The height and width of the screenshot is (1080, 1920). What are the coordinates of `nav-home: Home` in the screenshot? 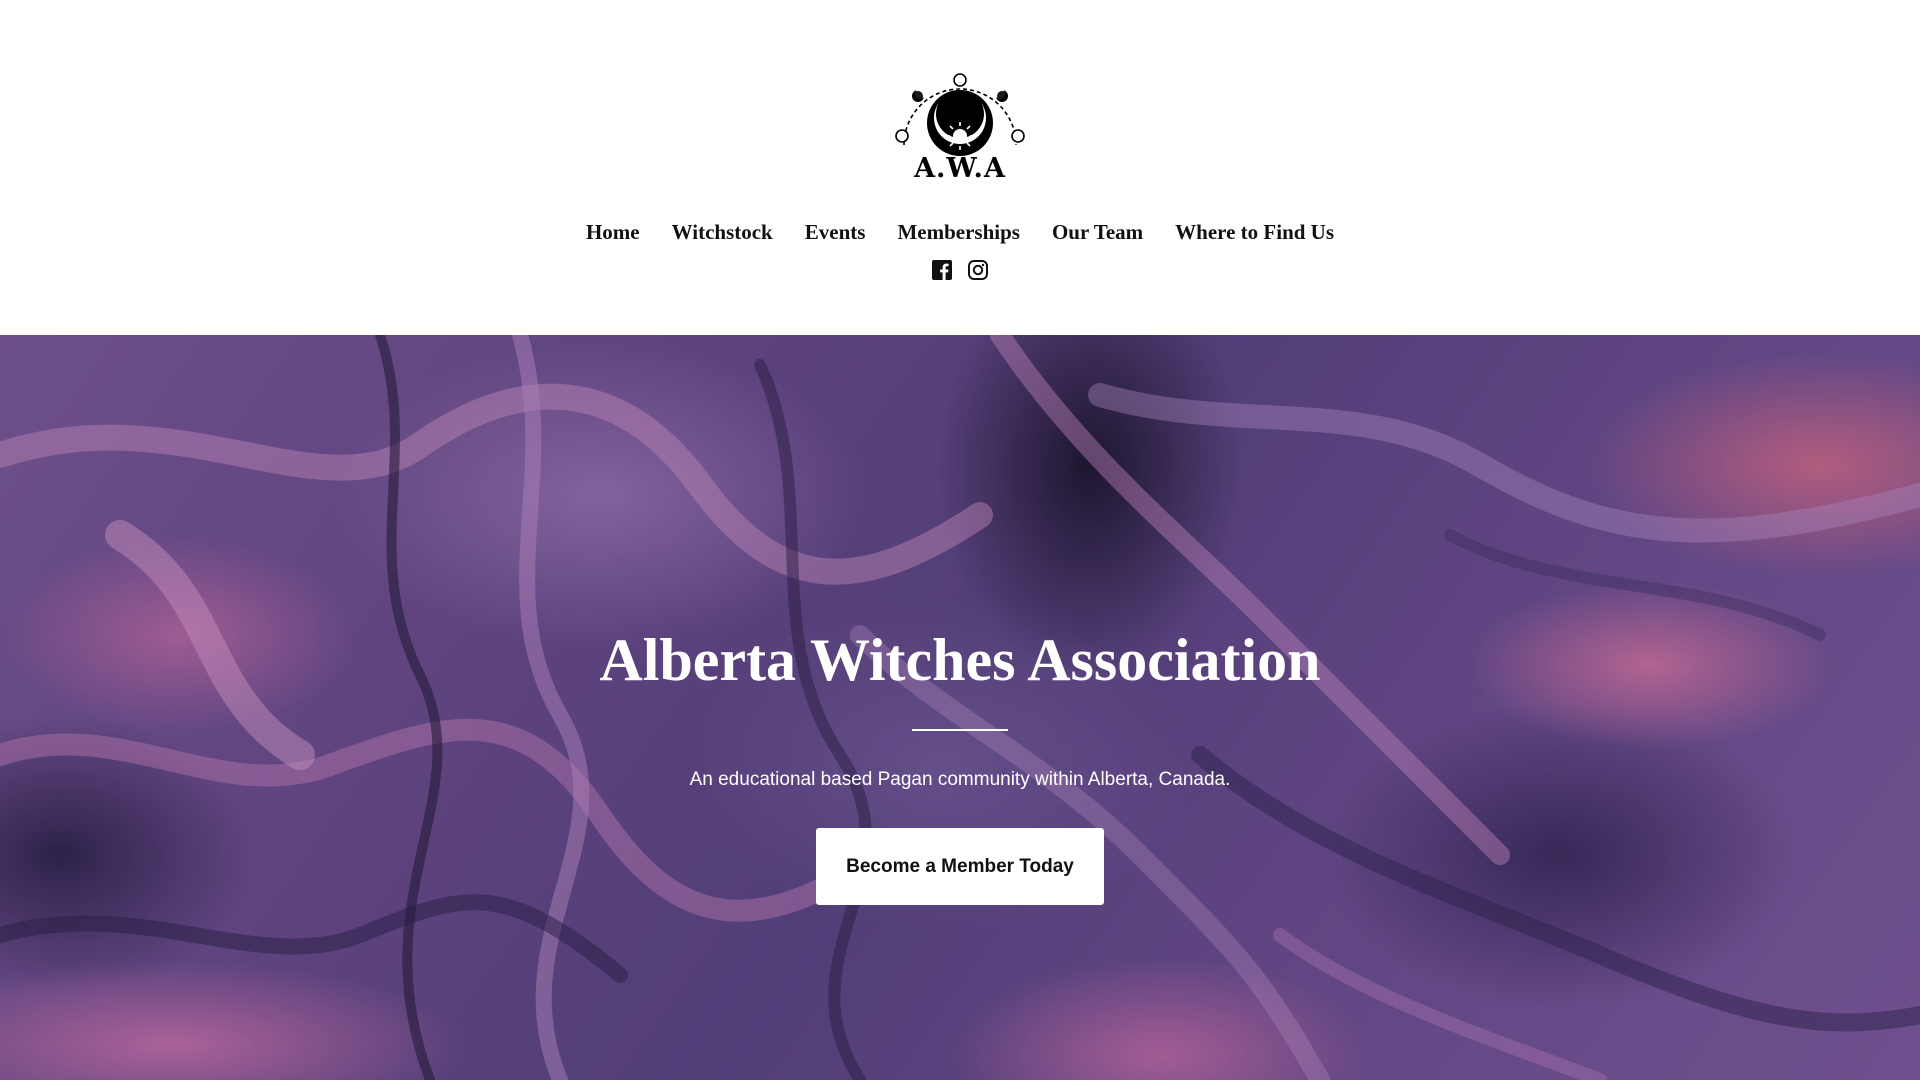 It's located at (613, 232).